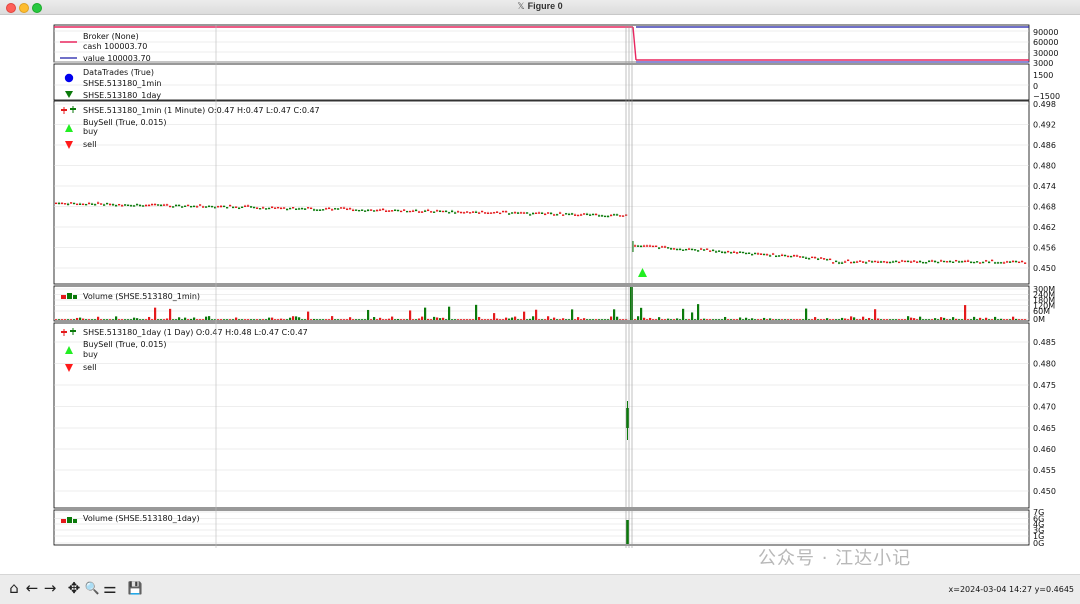  I want to click on pan-icon: ✥, so click(74, 588).